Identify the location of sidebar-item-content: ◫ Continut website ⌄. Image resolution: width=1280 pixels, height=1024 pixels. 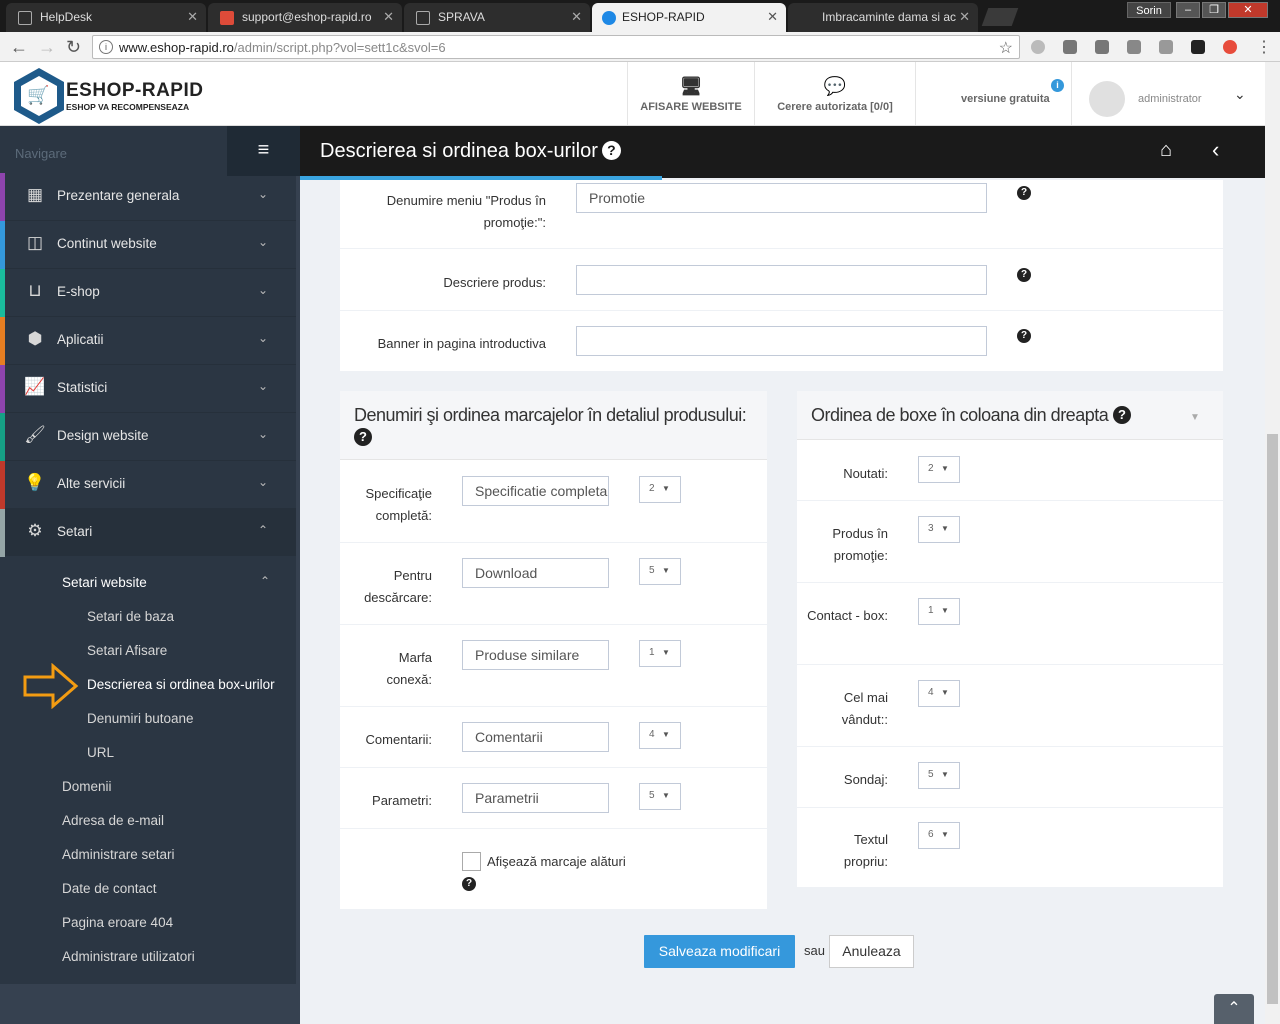
(148, 245).